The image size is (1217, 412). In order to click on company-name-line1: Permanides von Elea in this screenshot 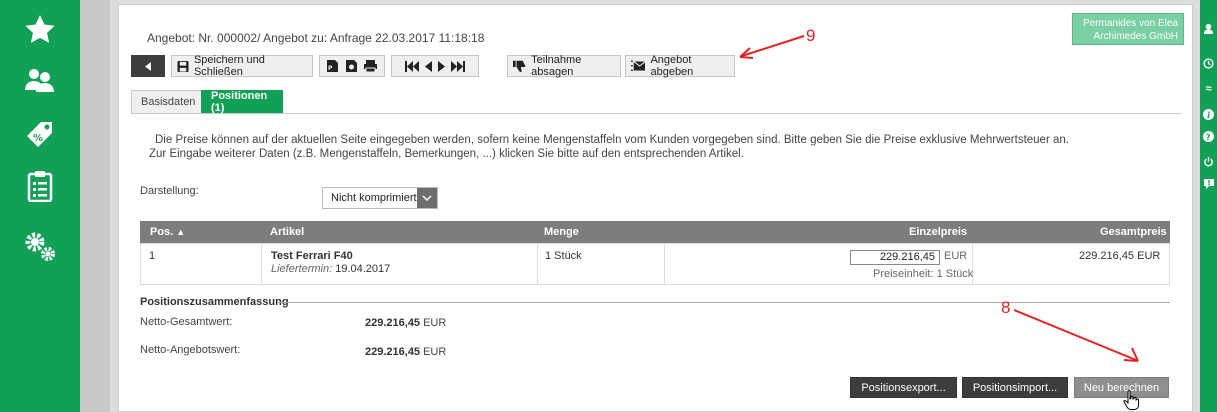, I will do `click(1130, 23)`.